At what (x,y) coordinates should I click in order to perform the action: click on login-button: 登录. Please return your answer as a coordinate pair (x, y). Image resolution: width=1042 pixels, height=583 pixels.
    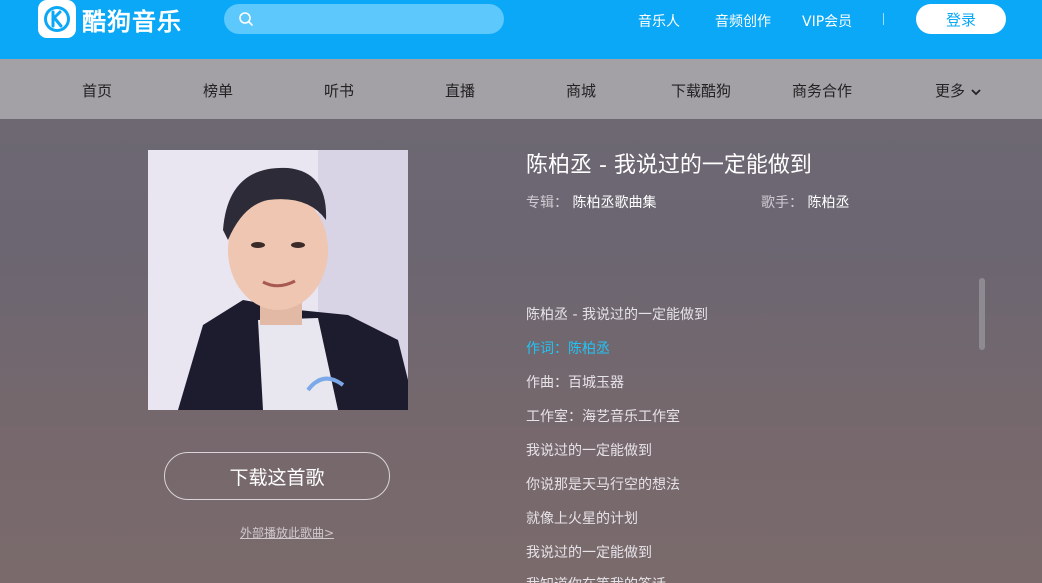
    Looking at the image, I should click on (961, 19).